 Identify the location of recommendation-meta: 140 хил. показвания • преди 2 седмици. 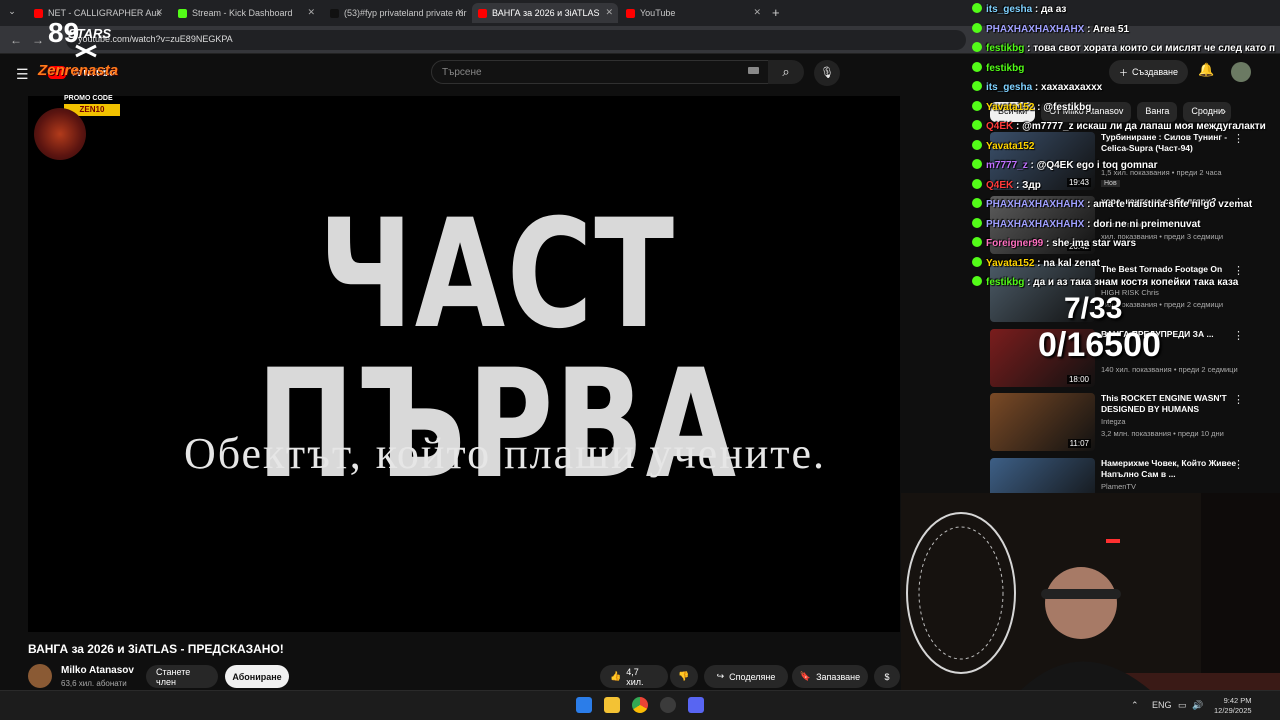
(1169, 369).